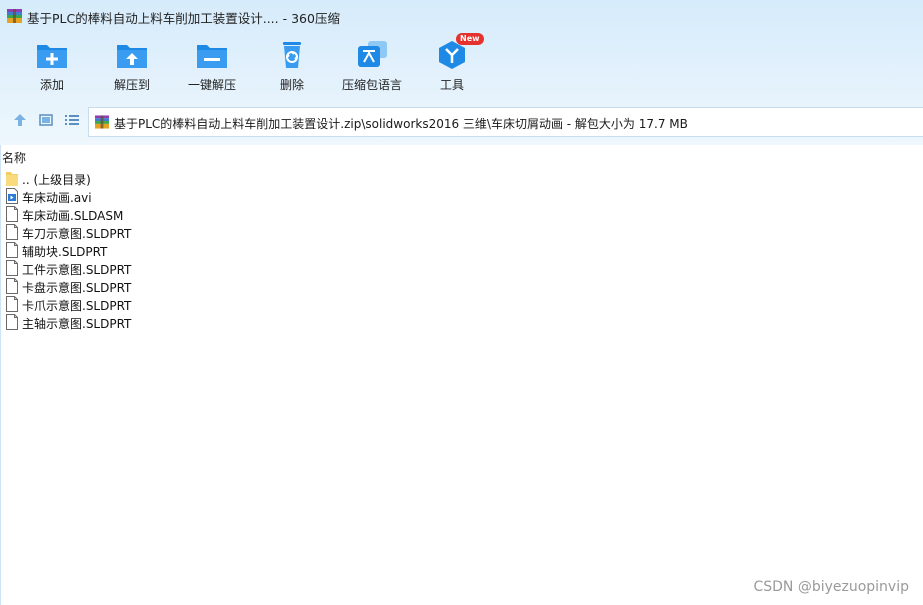 This screenshot has width=923, height=605. Describe the element at coordinates (212, 69) in the screenshot. I see `one-click-extract-button: 一键解压` at that location.